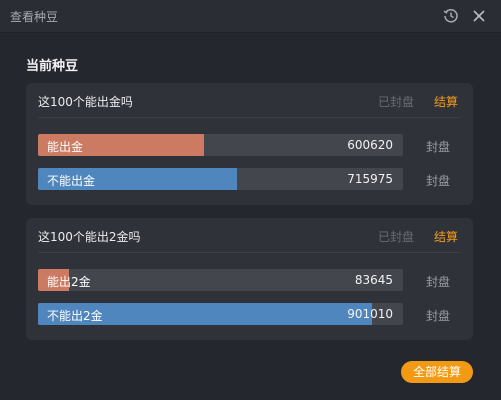  What do you see at coordinates (65, 147) in the screenshot?
I see `option-label: 能出金` at bounding box center [65, 147].